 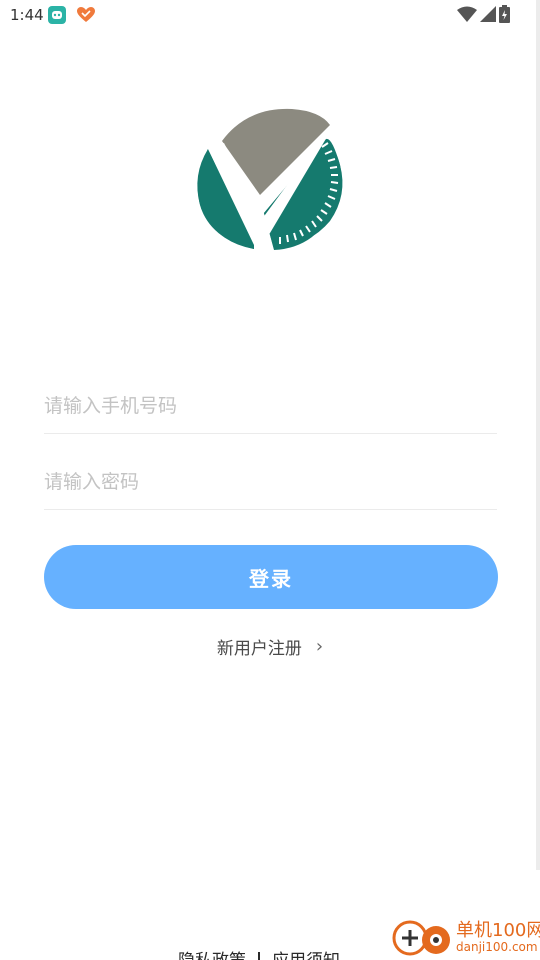 What do you see at coordinates (270, 178) in the screenshot?
I see `app-logo` at bounding box center [270, 178].